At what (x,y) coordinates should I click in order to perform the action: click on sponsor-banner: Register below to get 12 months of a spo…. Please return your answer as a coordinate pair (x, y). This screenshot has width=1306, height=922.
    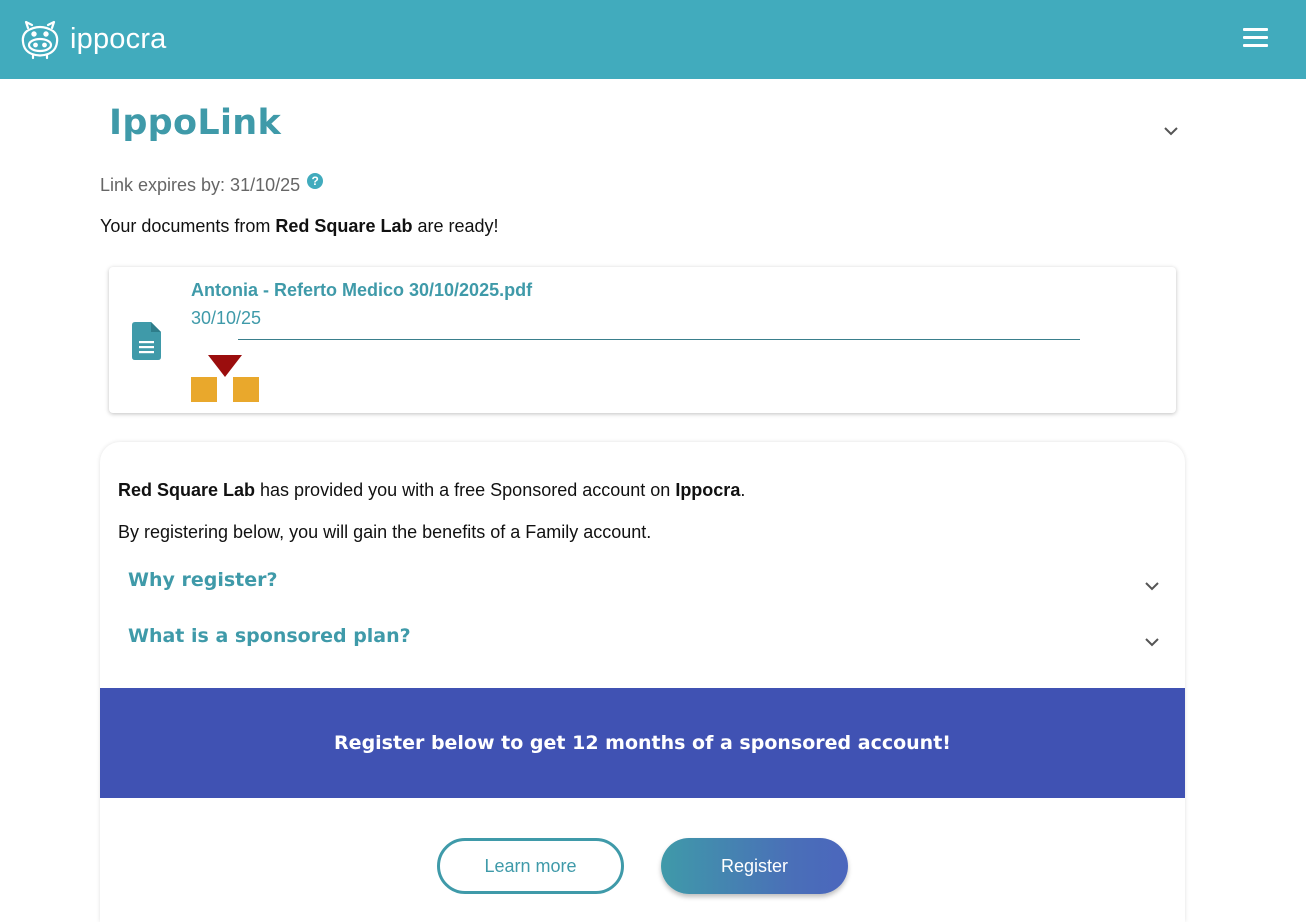
    Looking at the image, I should click on (642, 743).